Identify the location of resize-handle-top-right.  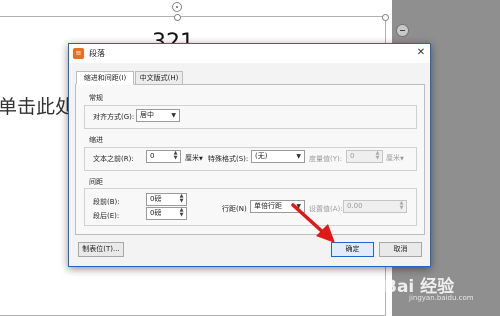
(385, 17).